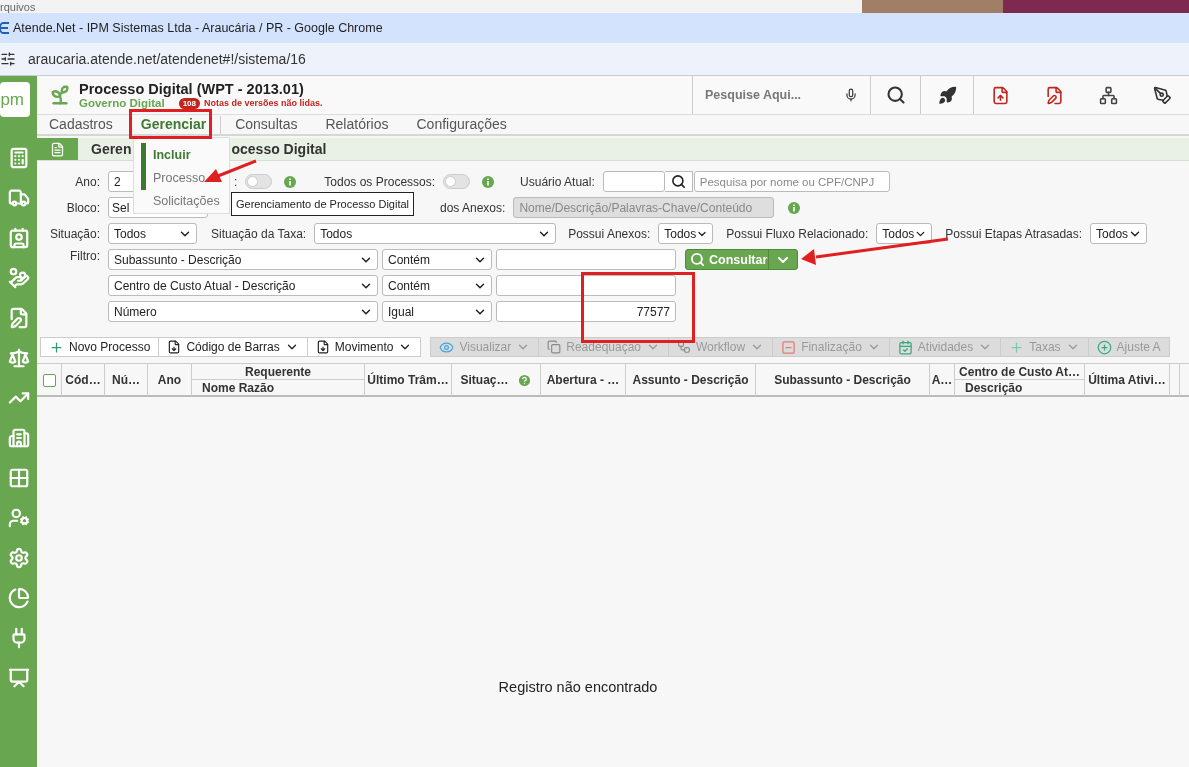 Image resolution: width=1189 pixels, height=767 pixels. Describe the element at coordinates (236, 181) in the screenshot. I see `field-label: :` at that location.